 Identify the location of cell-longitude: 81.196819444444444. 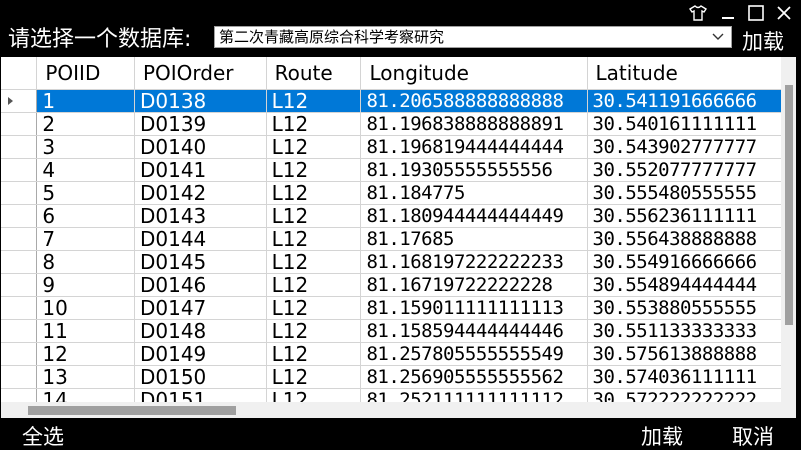
(474, 147).